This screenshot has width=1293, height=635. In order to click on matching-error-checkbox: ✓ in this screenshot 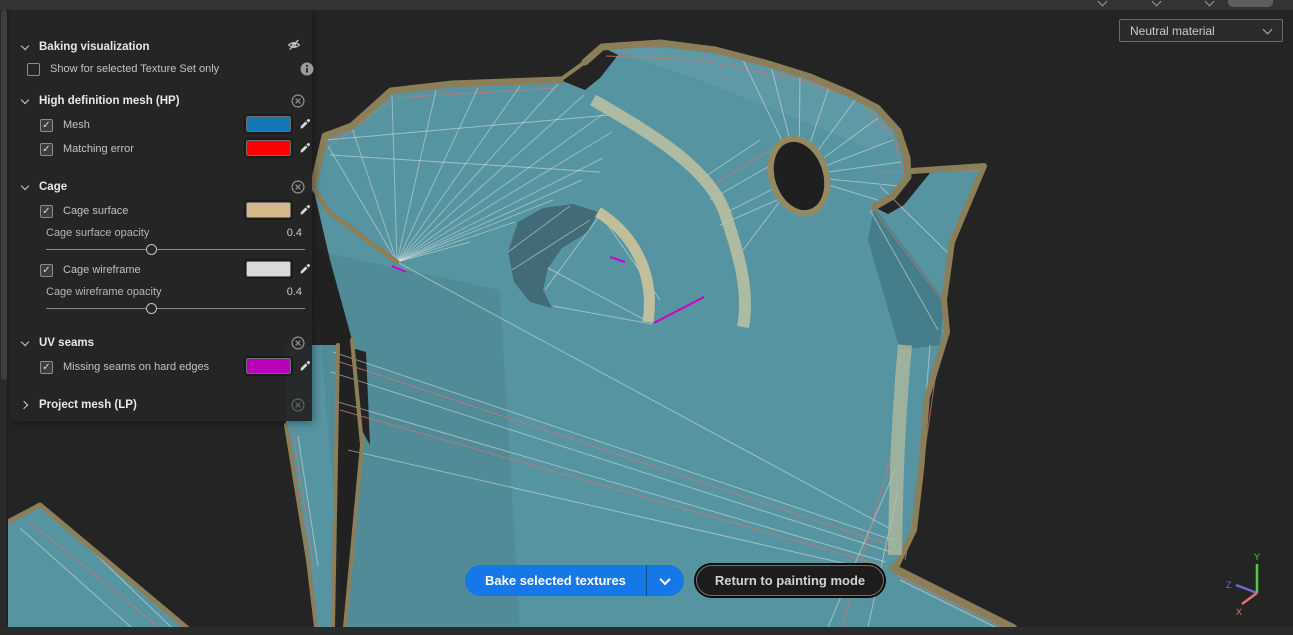, I will do `click(46, 149)`.